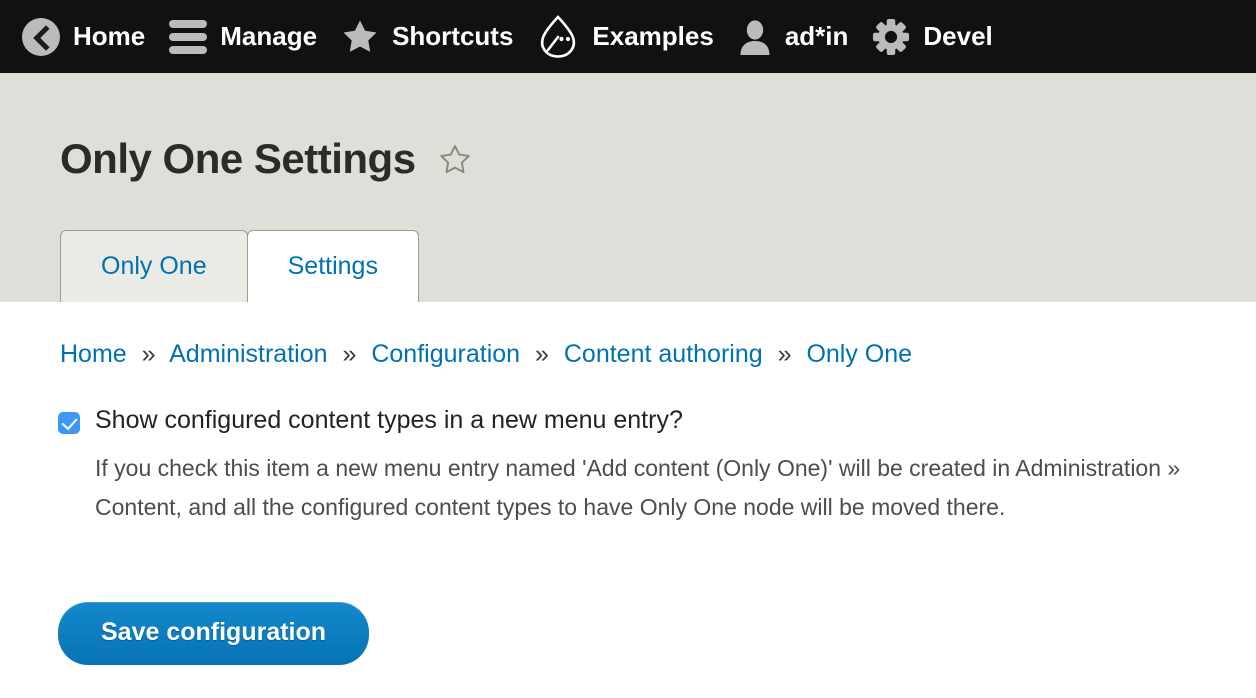 The height and width of the screenshot is (698, 1256). What do you see at coordinates (958, 36) in the screenshot?
I see `toolbar-item-label: Devel` at bounding box center [958, 36].